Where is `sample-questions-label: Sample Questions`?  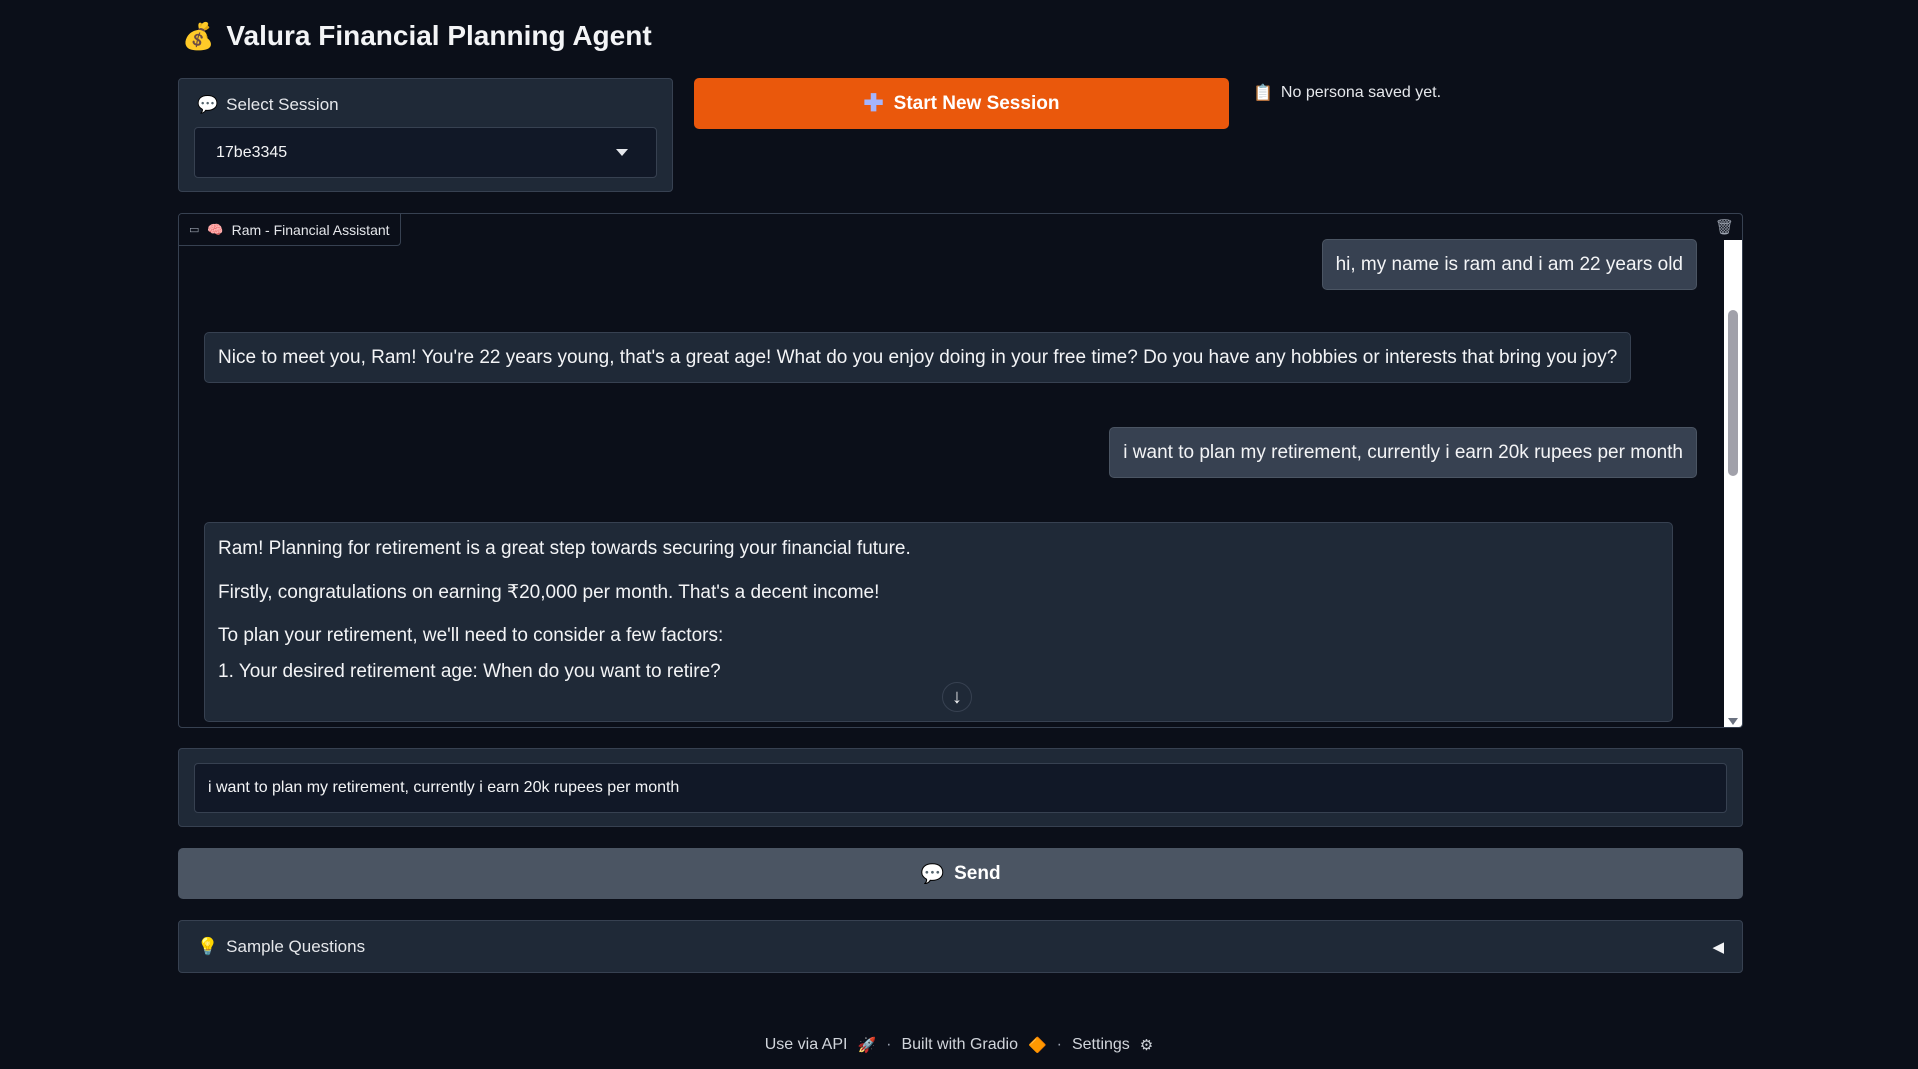
sample-questions-label: Sample Questions is located at coordinates (296, 946).